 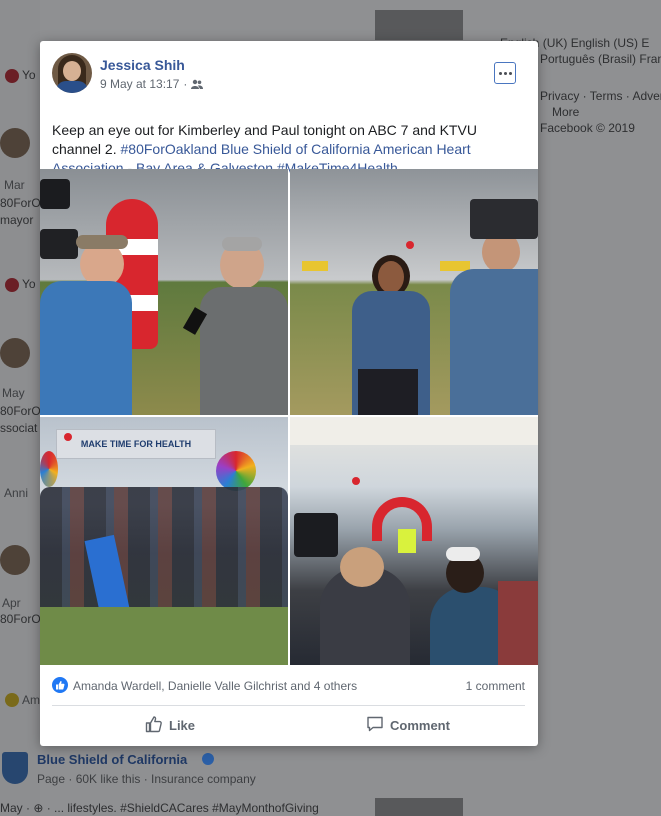 What do you see at coordinates (600, 59) in the screenshot?
I see `language-links-2: Português (Brasil) Français (F` at bounding box center [600, 59].